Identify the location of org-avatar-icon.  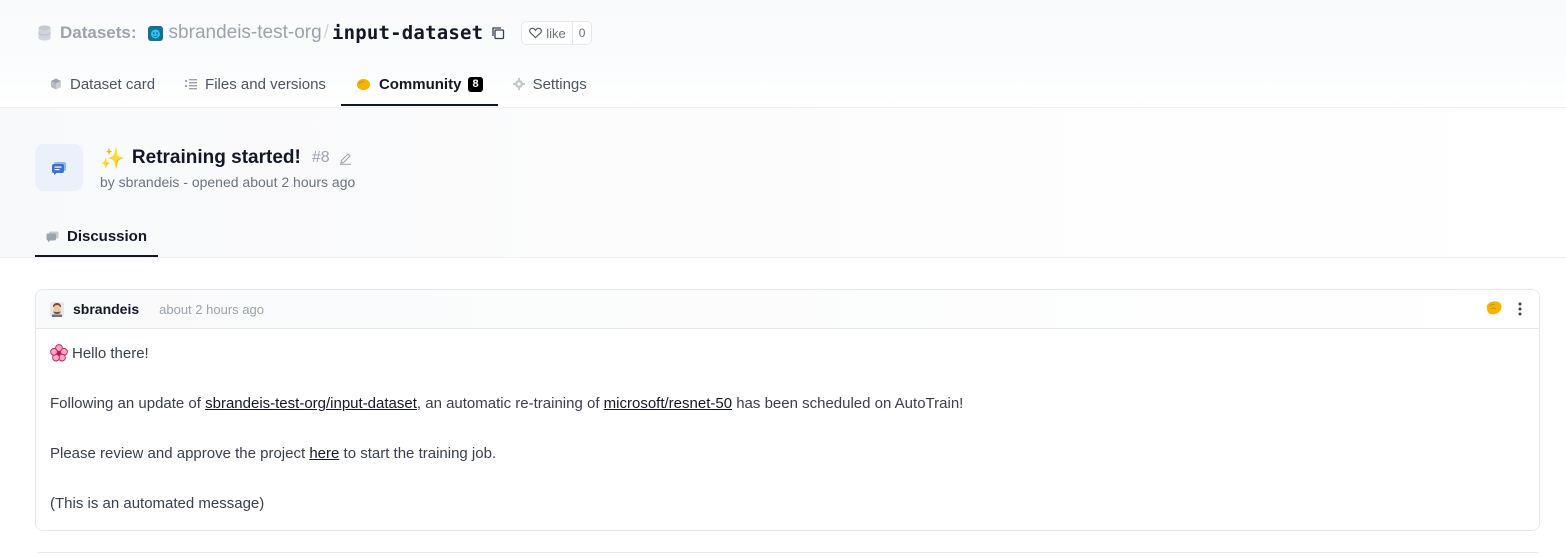
(155, 33).